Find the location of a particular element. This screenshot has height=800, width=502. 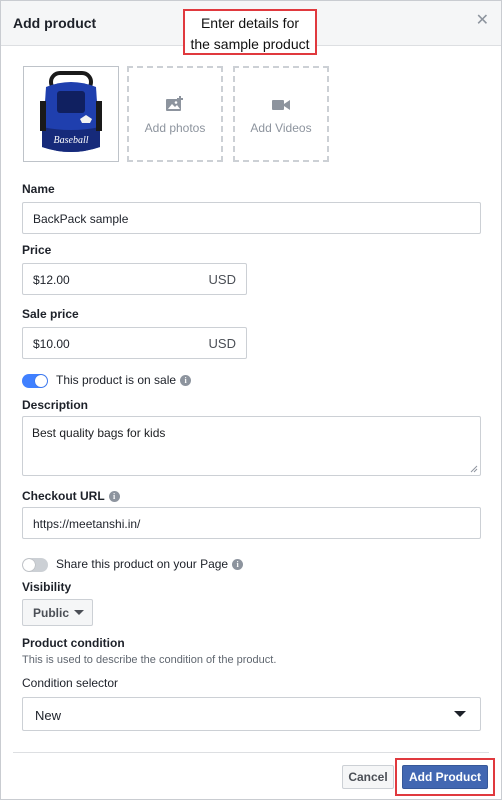

backpack-image: Baseball is located at coordinates (71, 111).